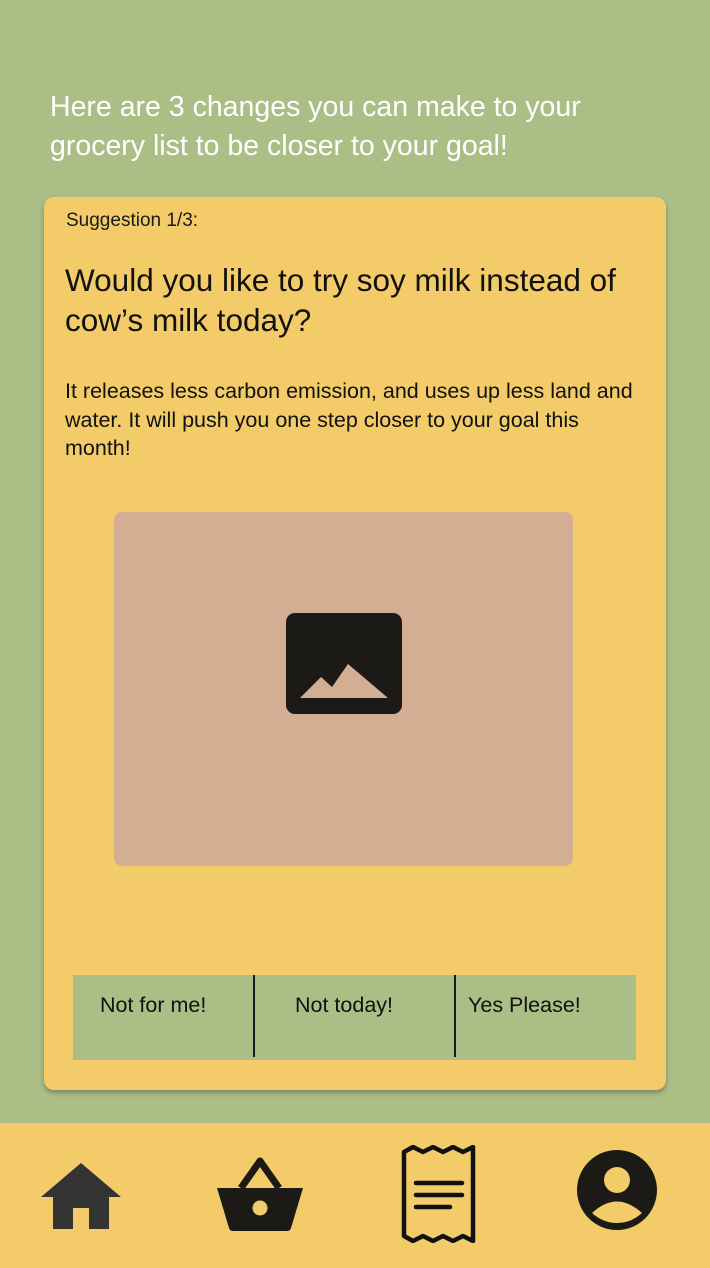 Image resolution: width=710 pixels, height=1268 pixels. What do you see at coordinates (344, 1005) in the screenshot?
I see `not-today-label: Not today!` at bounding box center [344, 1005].